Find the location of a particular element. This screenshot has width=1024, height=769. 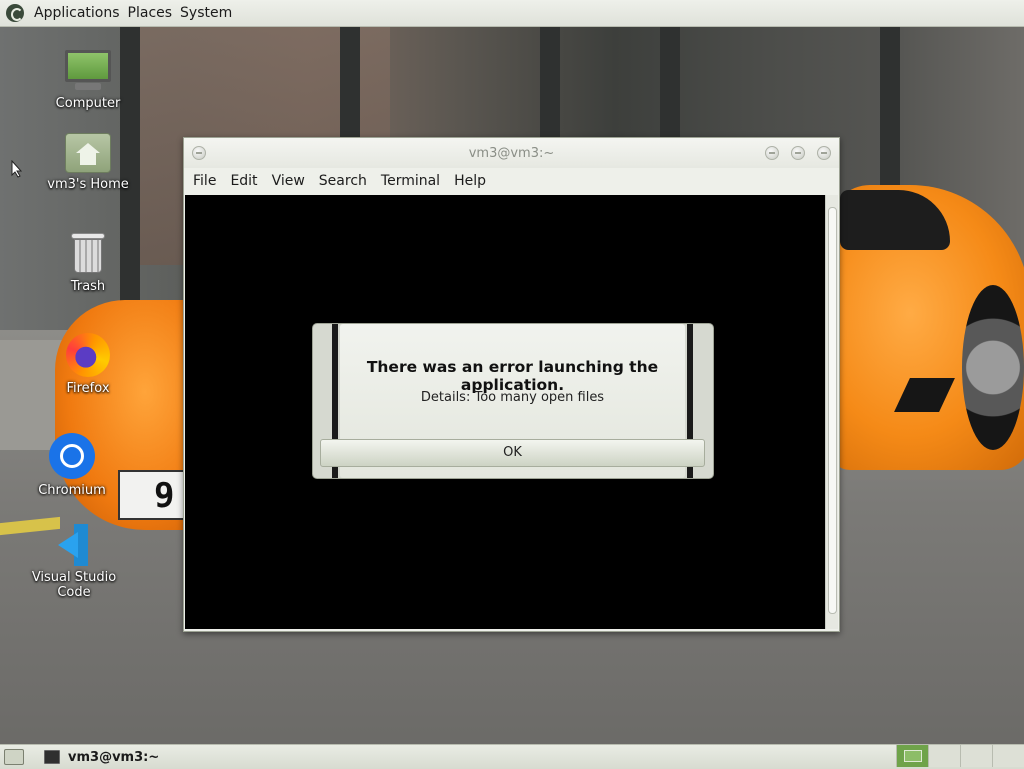

bottom-panel: vm3@vm3:~ is located at coordinates (512, 756).